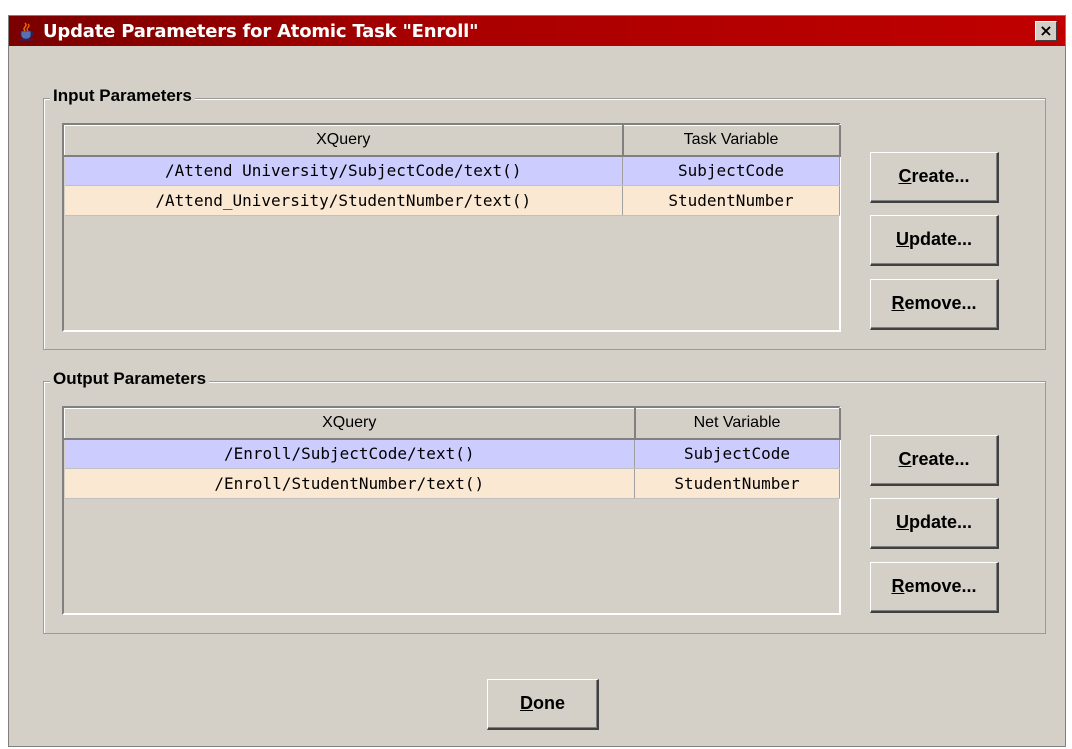 This screenshot has height=749, width=1072. I want to click on close-icon: ×, so click(1046, 30).